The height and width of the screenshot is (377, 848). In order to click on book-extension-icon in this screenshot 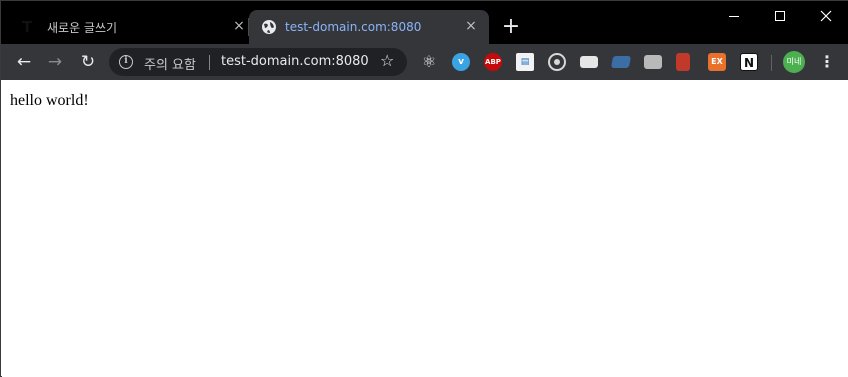, I will do `click(683, 62)`.